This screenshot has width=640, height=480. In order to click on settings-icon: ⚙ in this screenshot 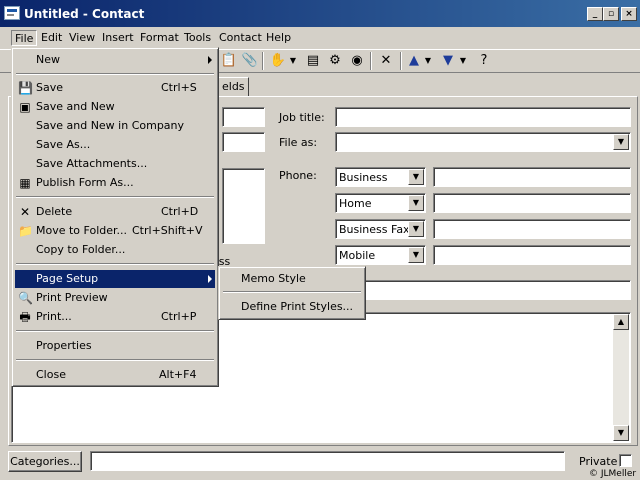, I will do `click(335, 61)`.